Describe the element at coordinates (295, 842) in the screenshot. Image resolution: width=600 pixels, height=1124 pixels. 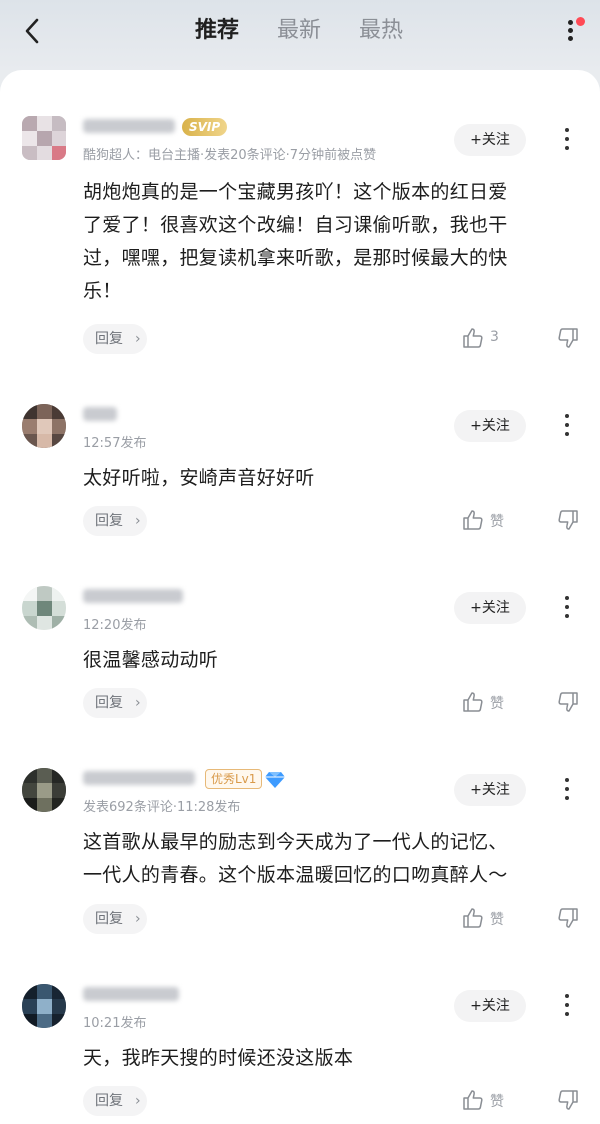
I see `comment-text-line: 这首歌从最早的励志到今天成为了一代人的记忆、` at that location.